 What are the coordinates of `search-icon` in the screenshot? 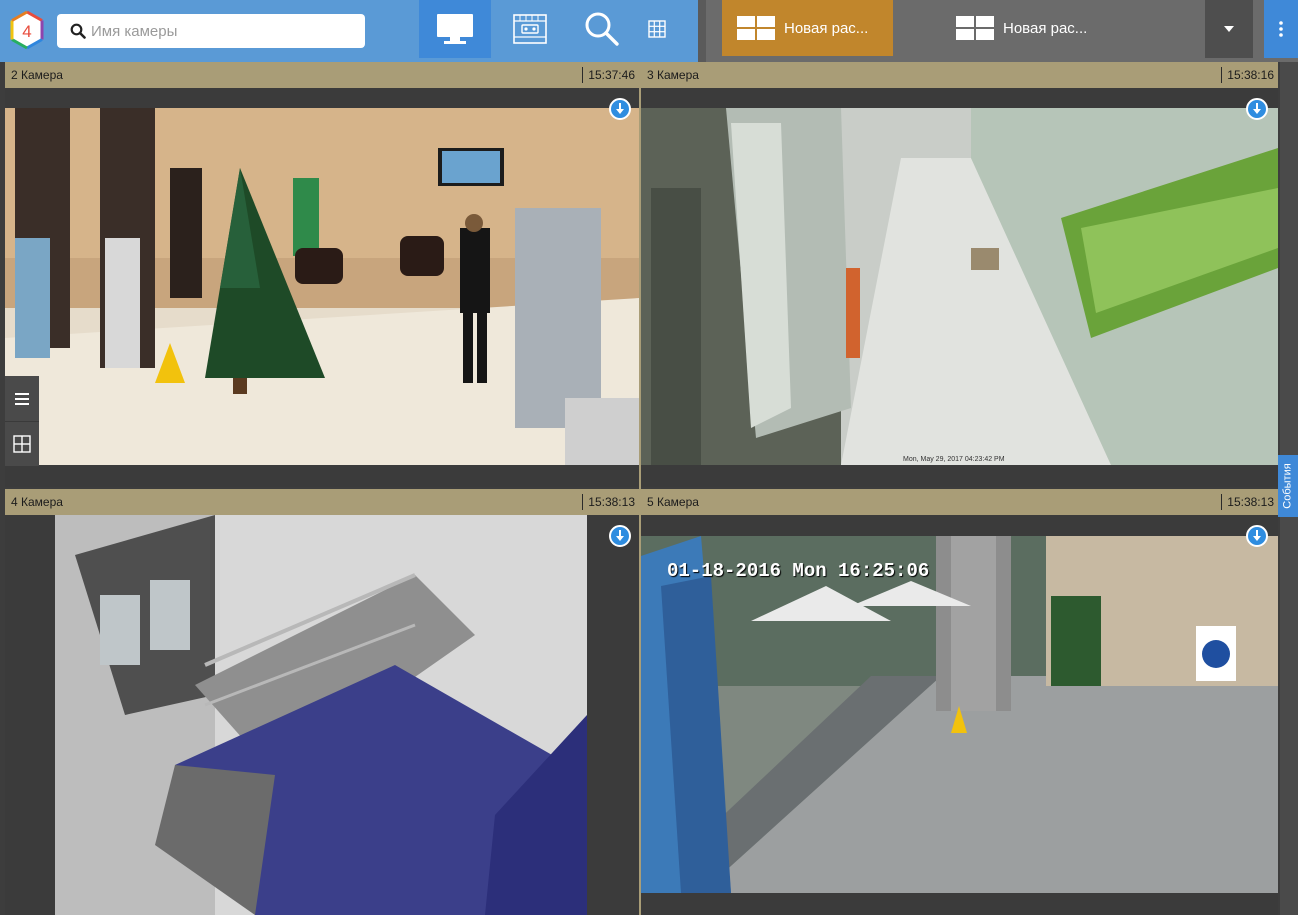 It's located at (78, 31).